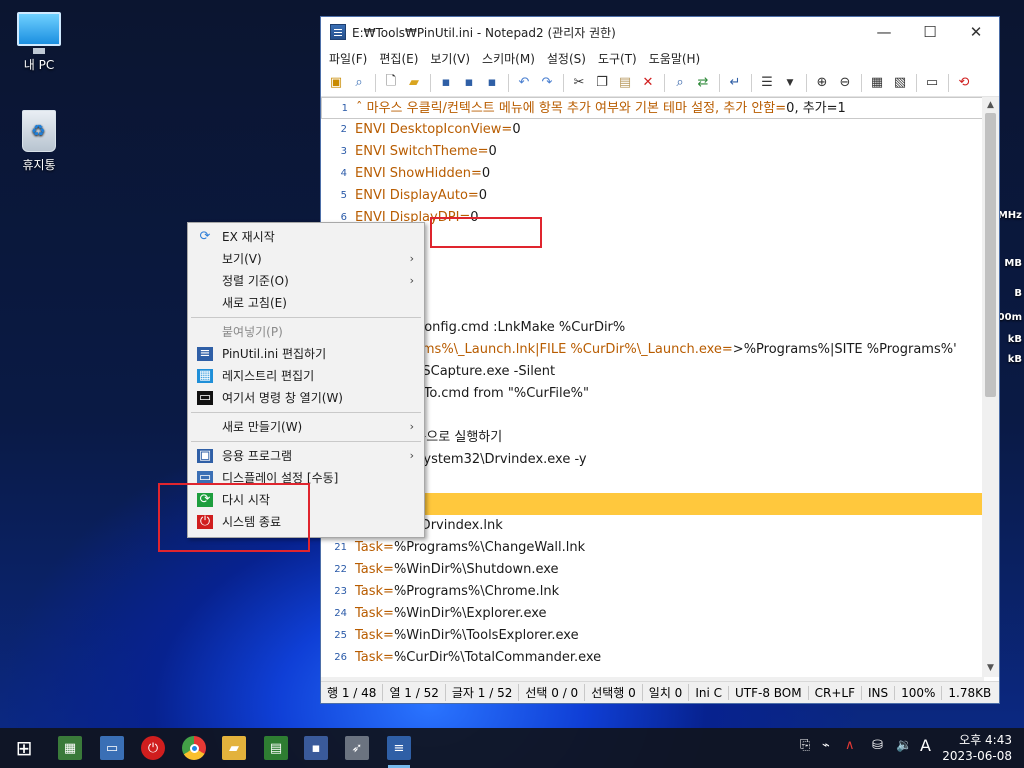 Image resolution: width=1024 pixels, height=768 pixels. Describe the element at coordinates (675, 58) in the screenshot. I see `menu-help: 도움말(H)` at that location.